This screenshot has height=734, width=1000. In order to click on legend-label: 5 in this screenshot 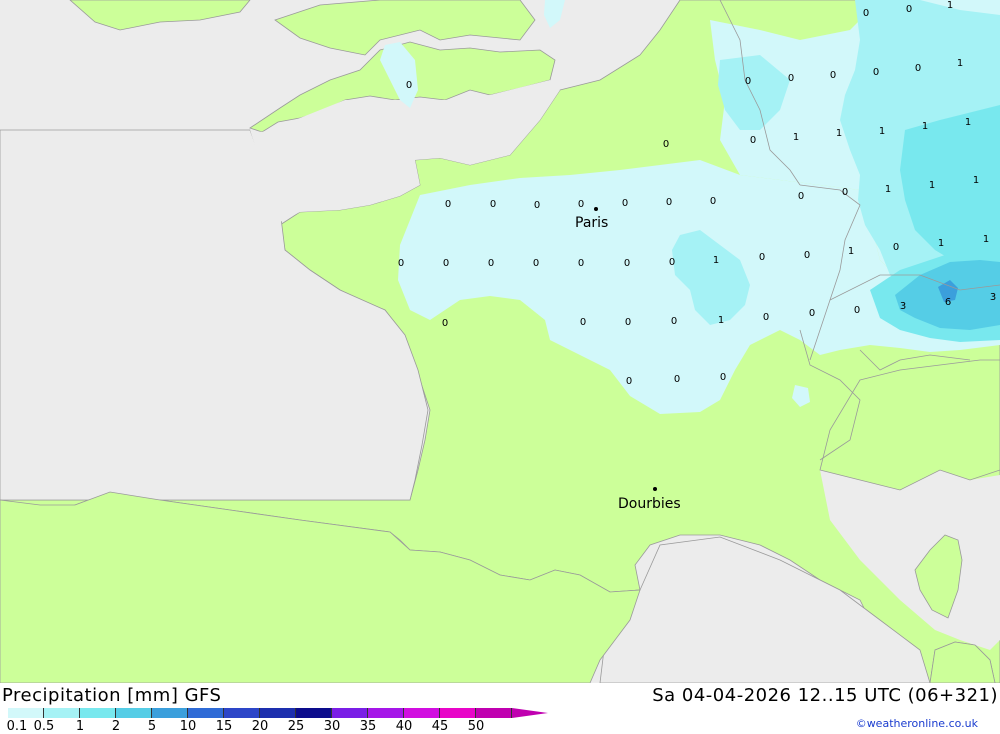, I will do `click(152, 726)`.